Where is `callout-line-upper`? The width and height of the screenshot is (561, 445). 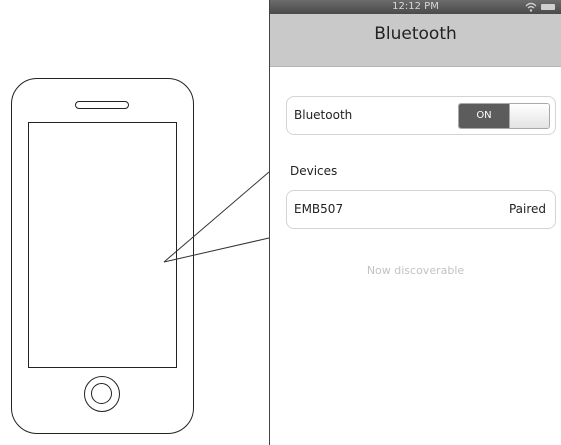
callout-line-upper is located at coordinates (216, 217).